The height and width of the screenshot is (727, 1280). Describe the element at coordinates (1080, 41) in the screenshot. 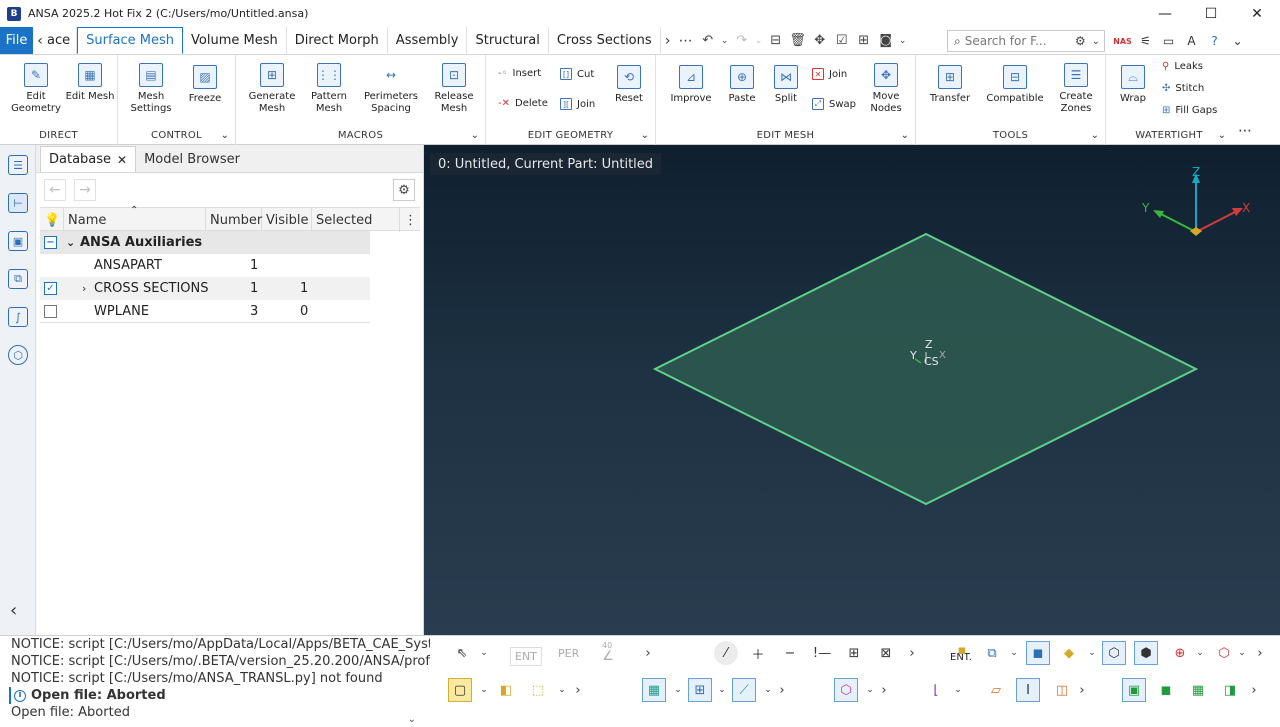

I see `search-settings-icon: ⚙` at that location.